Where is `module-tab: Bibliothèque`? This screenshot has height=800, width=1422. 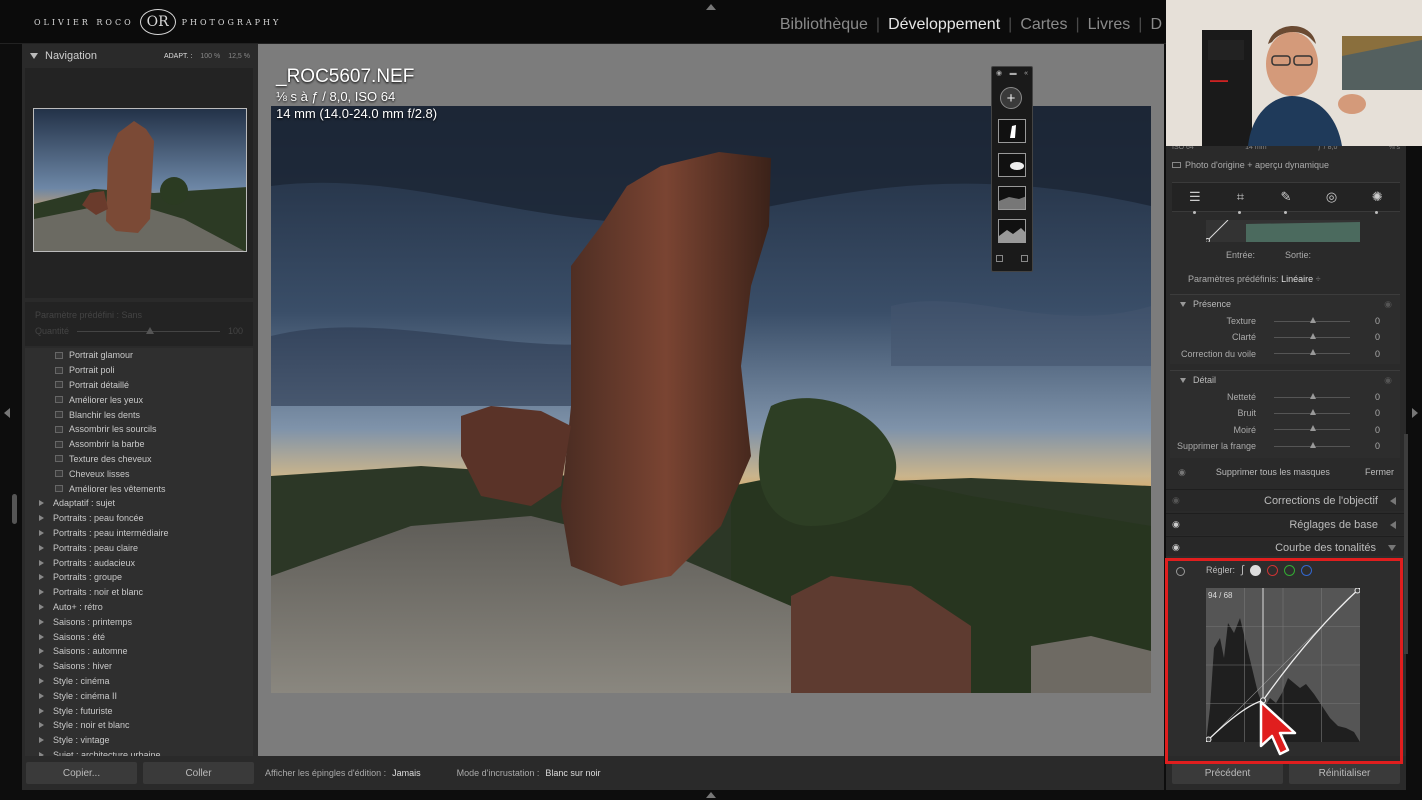 module-tab: Bibliothèque is located at coordinates (824, 25).